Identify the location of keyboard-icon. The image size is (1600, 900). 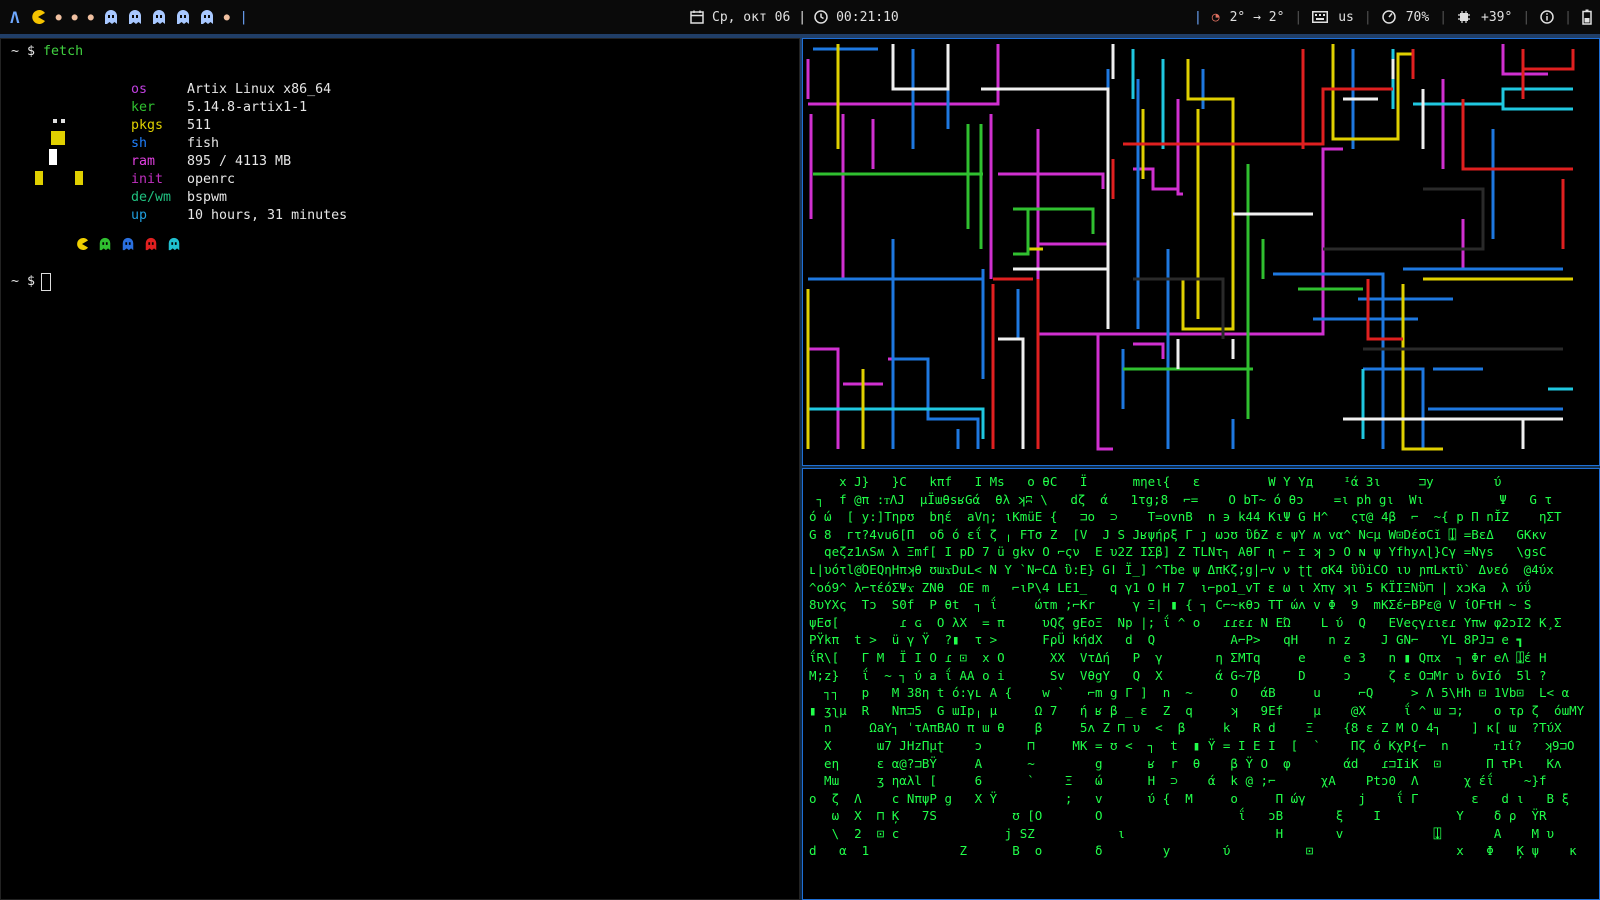
(1320, 17).